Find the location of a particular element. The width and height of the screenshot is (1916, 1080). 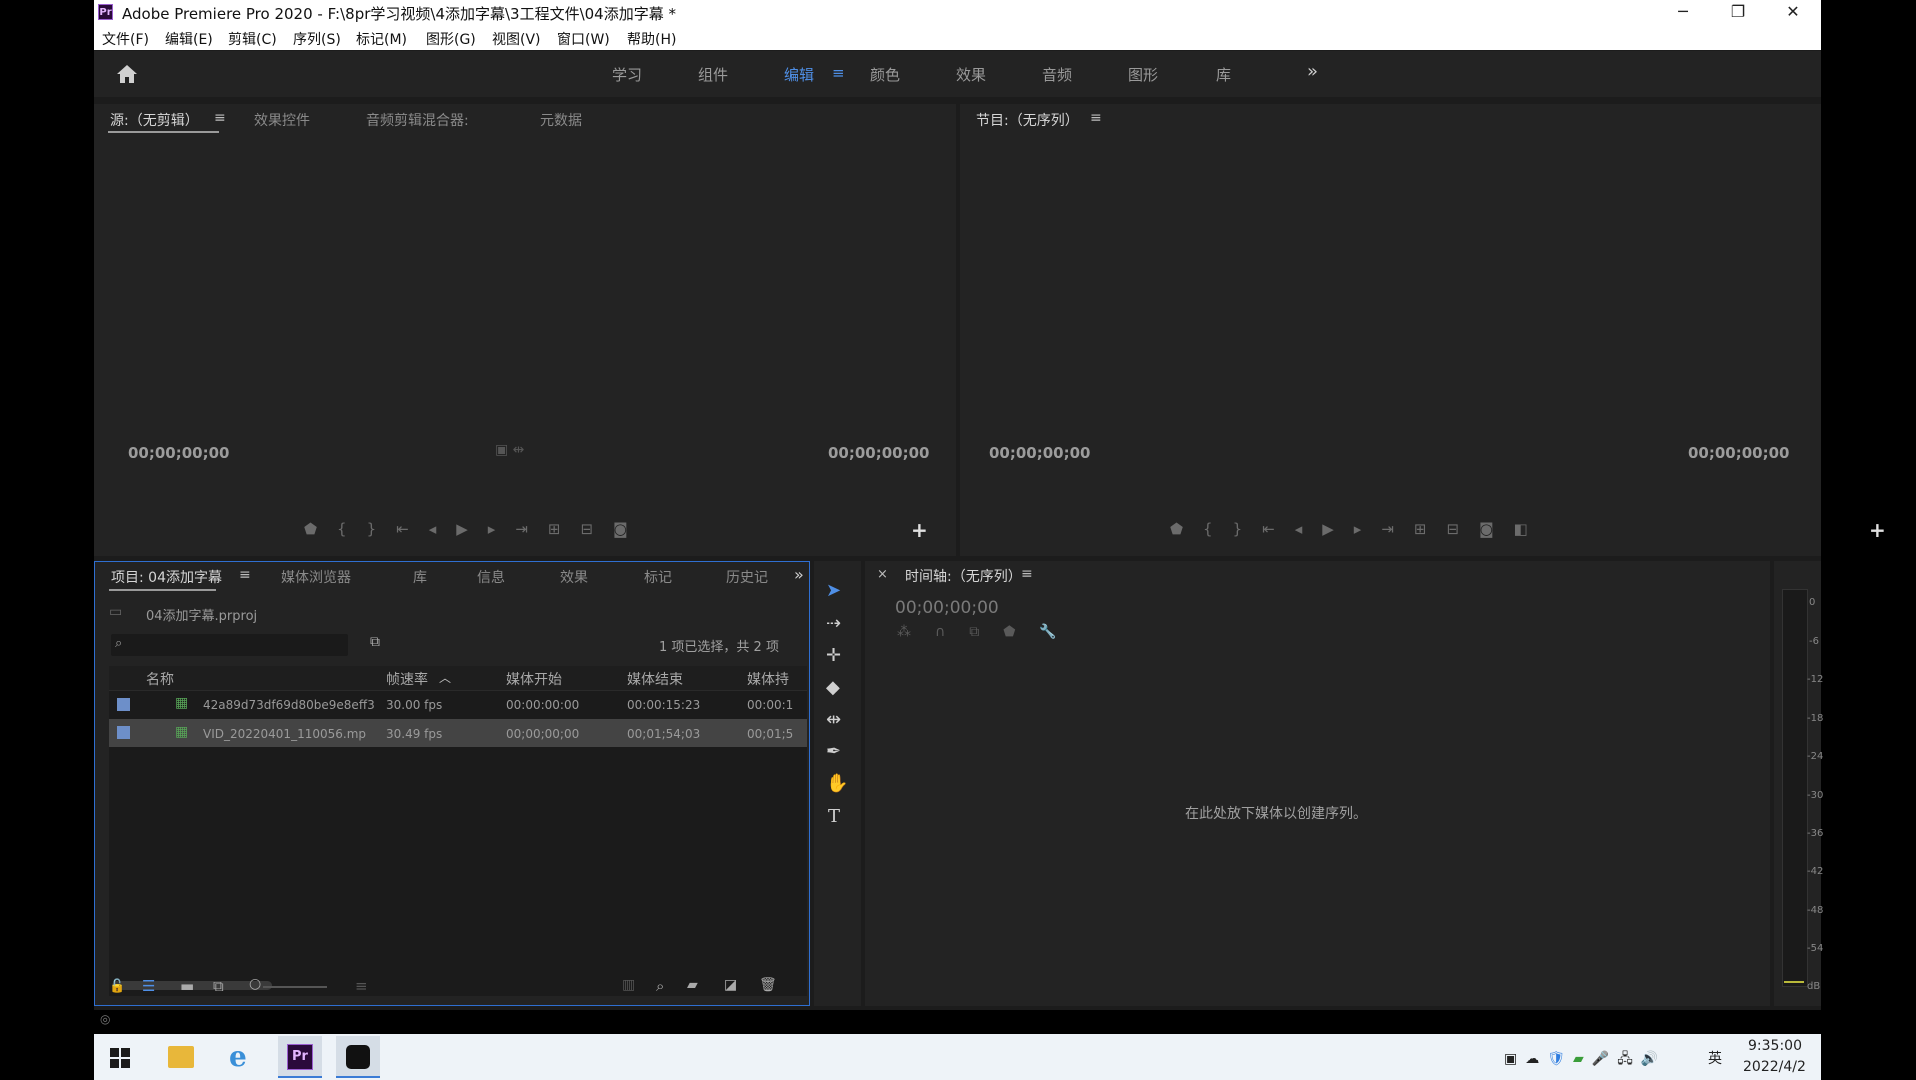

menu-file: 文件(F) is located at coordinates (125, 39).